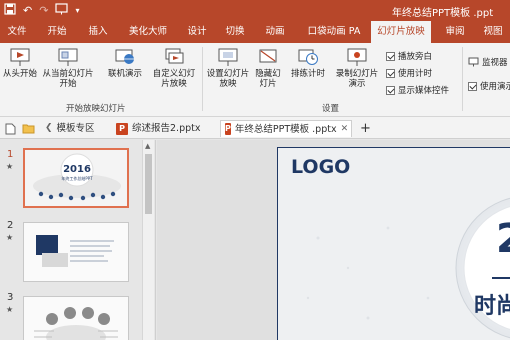 The image size is (510, 340). I want to click on play-narrations-checkbox: 播放旁白, so click(409, 56).